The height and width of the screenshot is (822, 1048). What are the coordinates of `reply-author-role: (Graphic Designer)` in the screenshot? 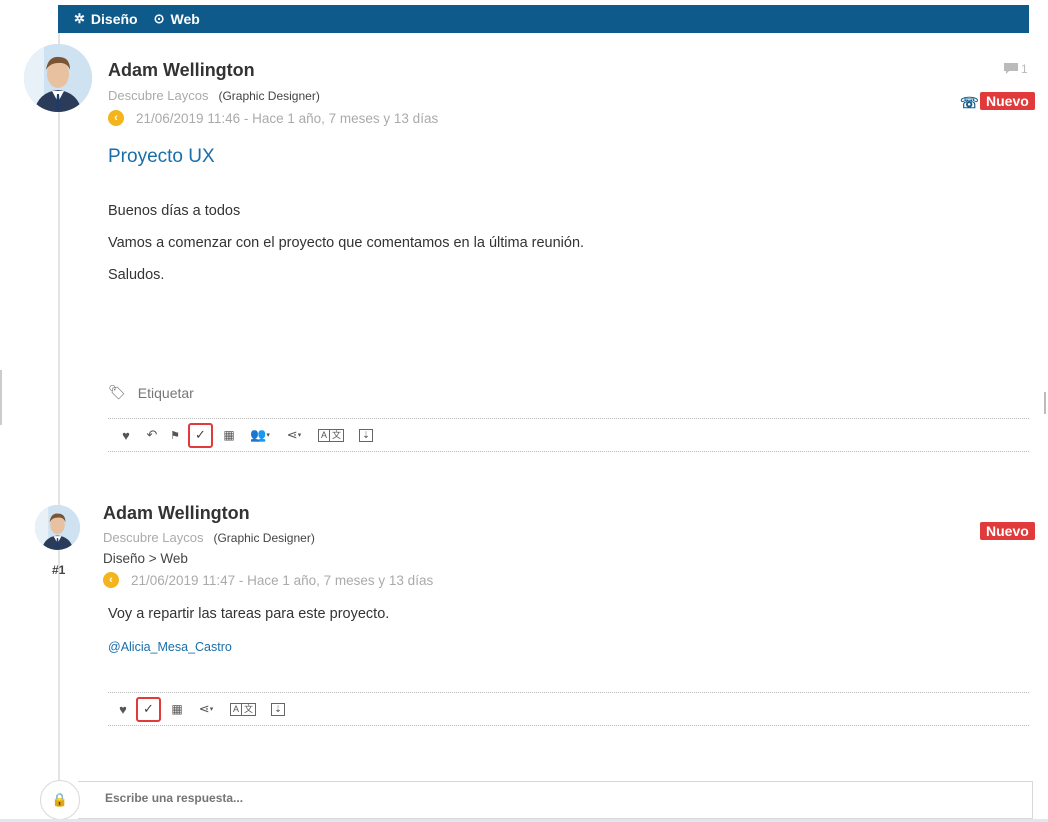 It's located at (264, 538).